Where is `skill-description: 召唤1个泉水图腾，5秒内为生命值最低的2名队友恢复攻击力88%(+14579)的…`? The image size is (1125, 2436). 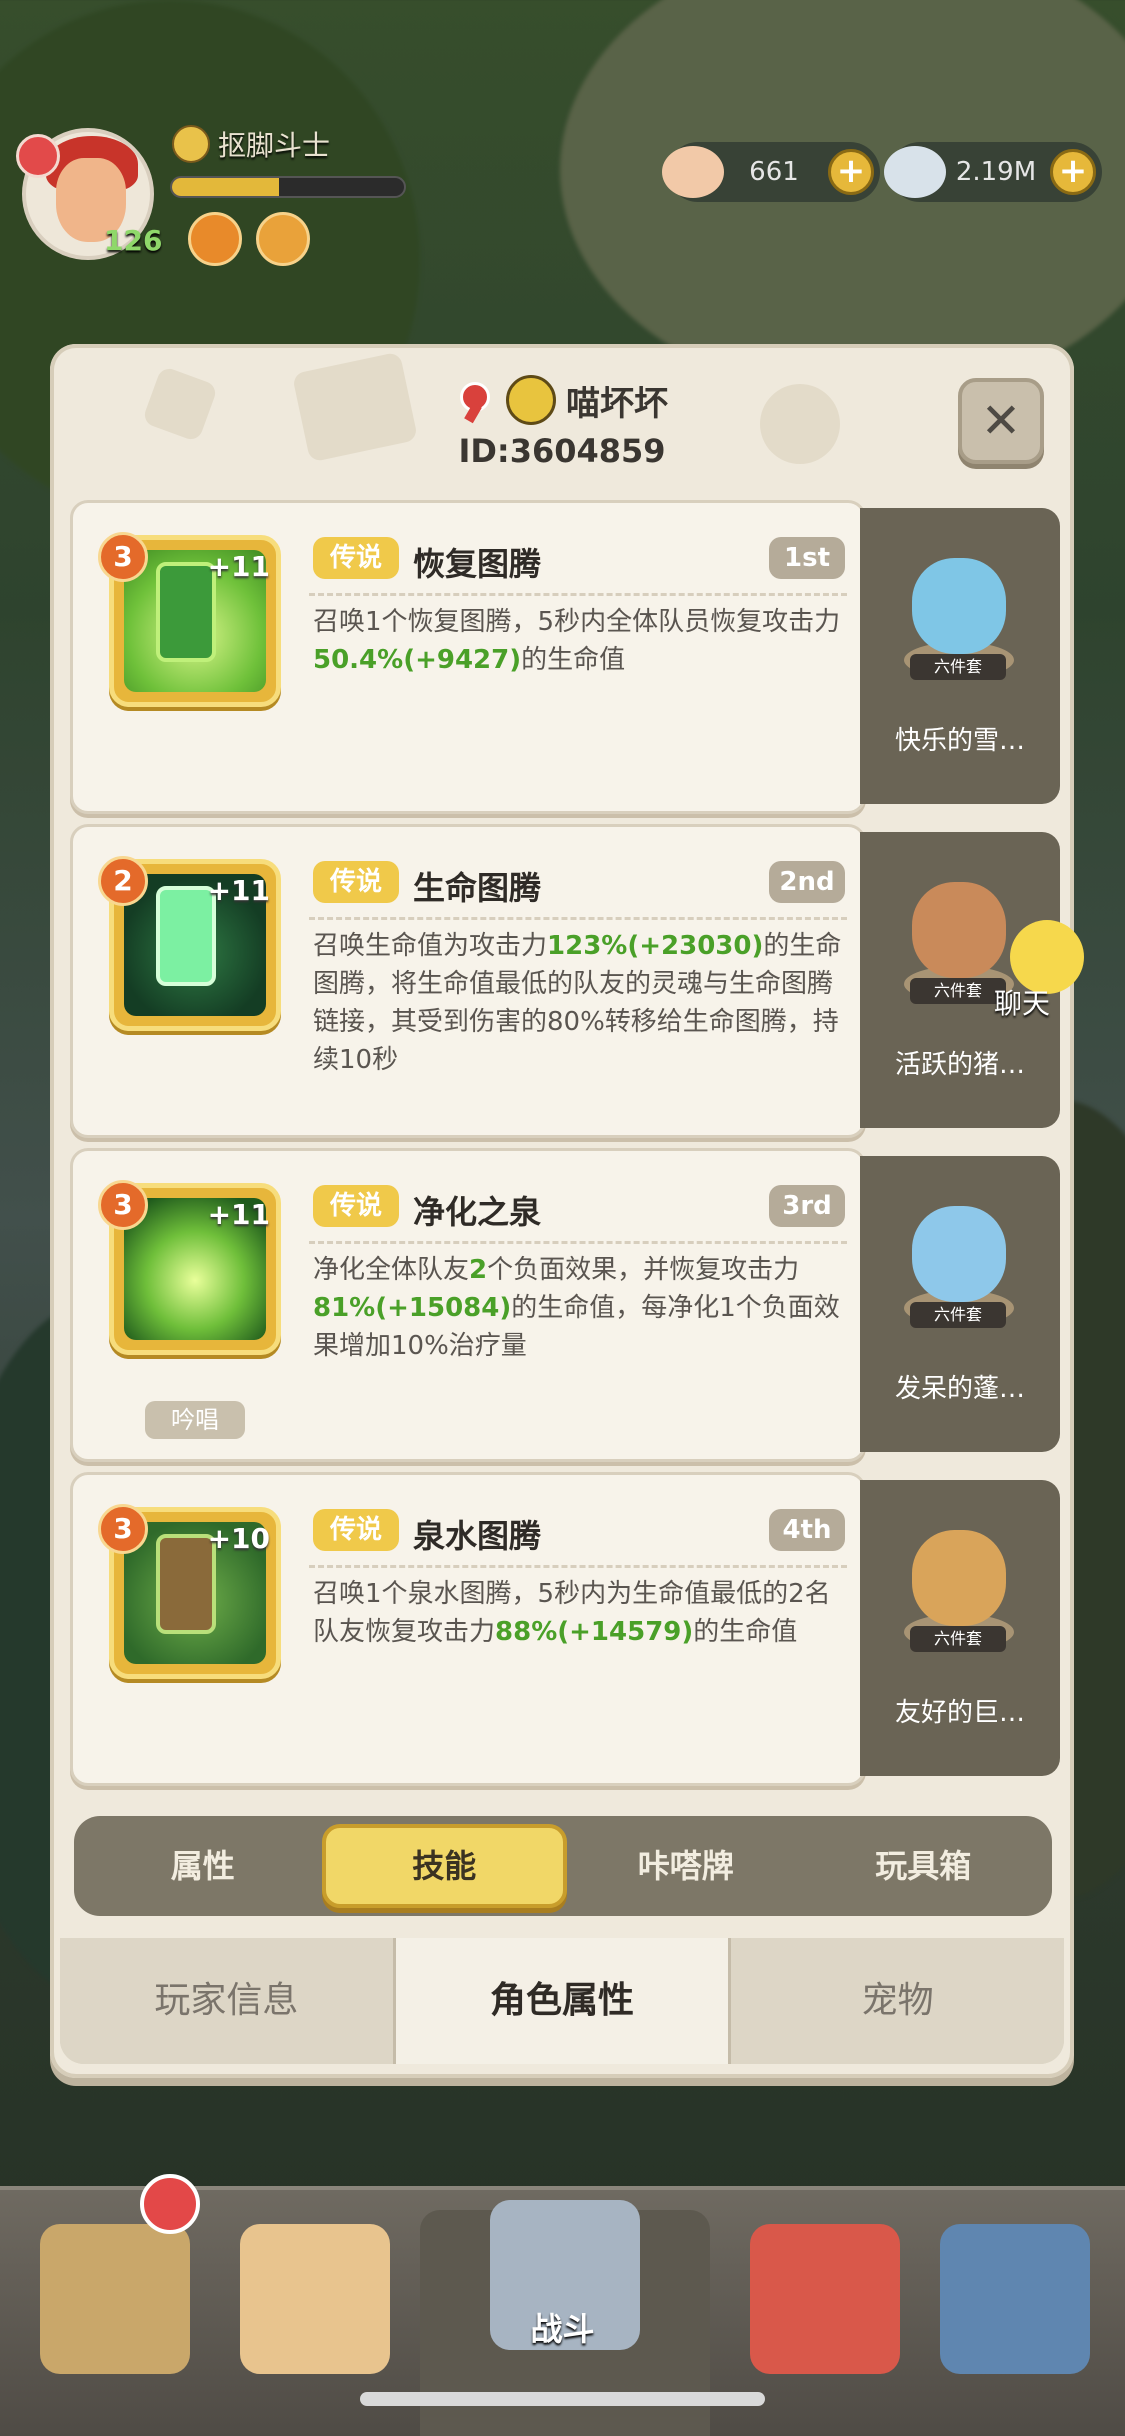 skill-description: 召唤1个泉水图腾，5秒内为生命值最低的2名队友恢复攻击力88%(+14579)的… is located at coordinates (572, 1613).